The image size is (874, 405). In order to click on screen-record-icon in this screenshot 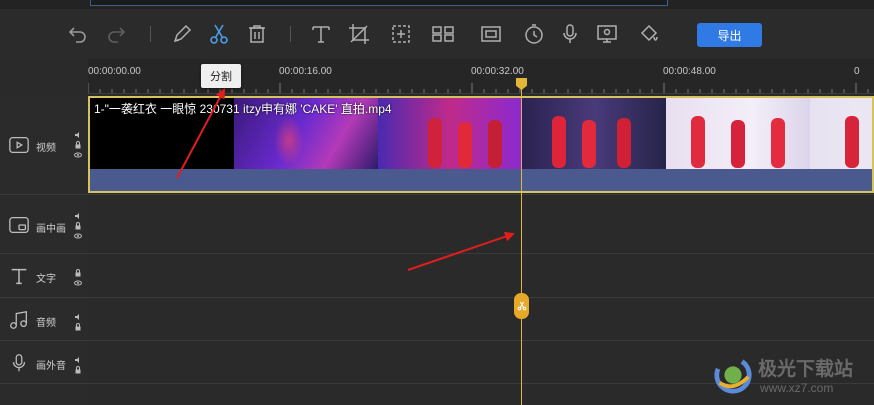, I will do `click(607, 34)`.